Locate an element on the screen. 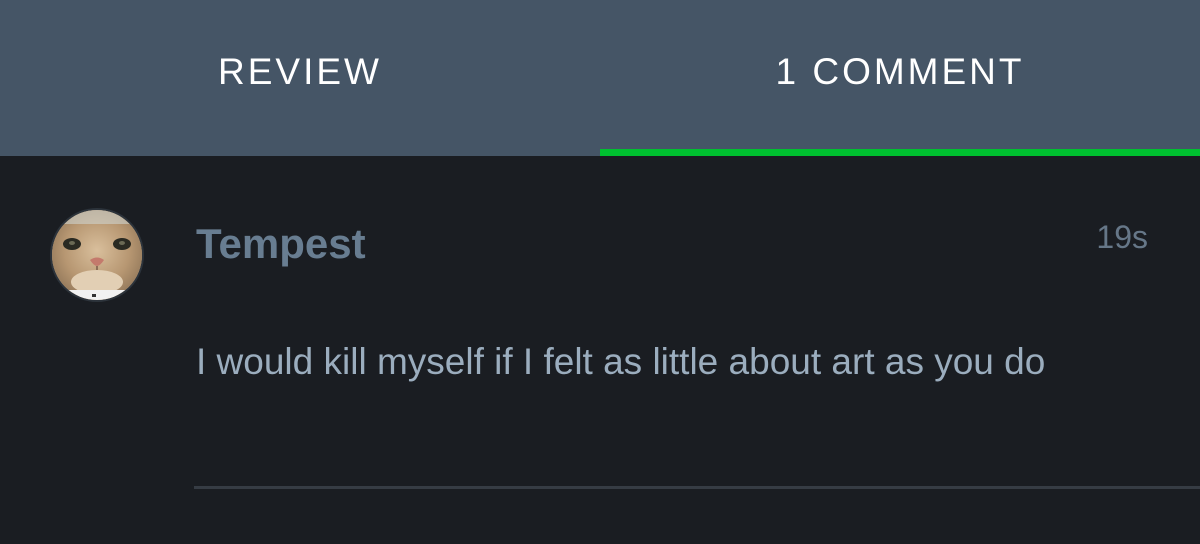 The width and height of the screenshot is (1200, 544). comment-timestamp: 19s is located at coordinates (1122, 237).